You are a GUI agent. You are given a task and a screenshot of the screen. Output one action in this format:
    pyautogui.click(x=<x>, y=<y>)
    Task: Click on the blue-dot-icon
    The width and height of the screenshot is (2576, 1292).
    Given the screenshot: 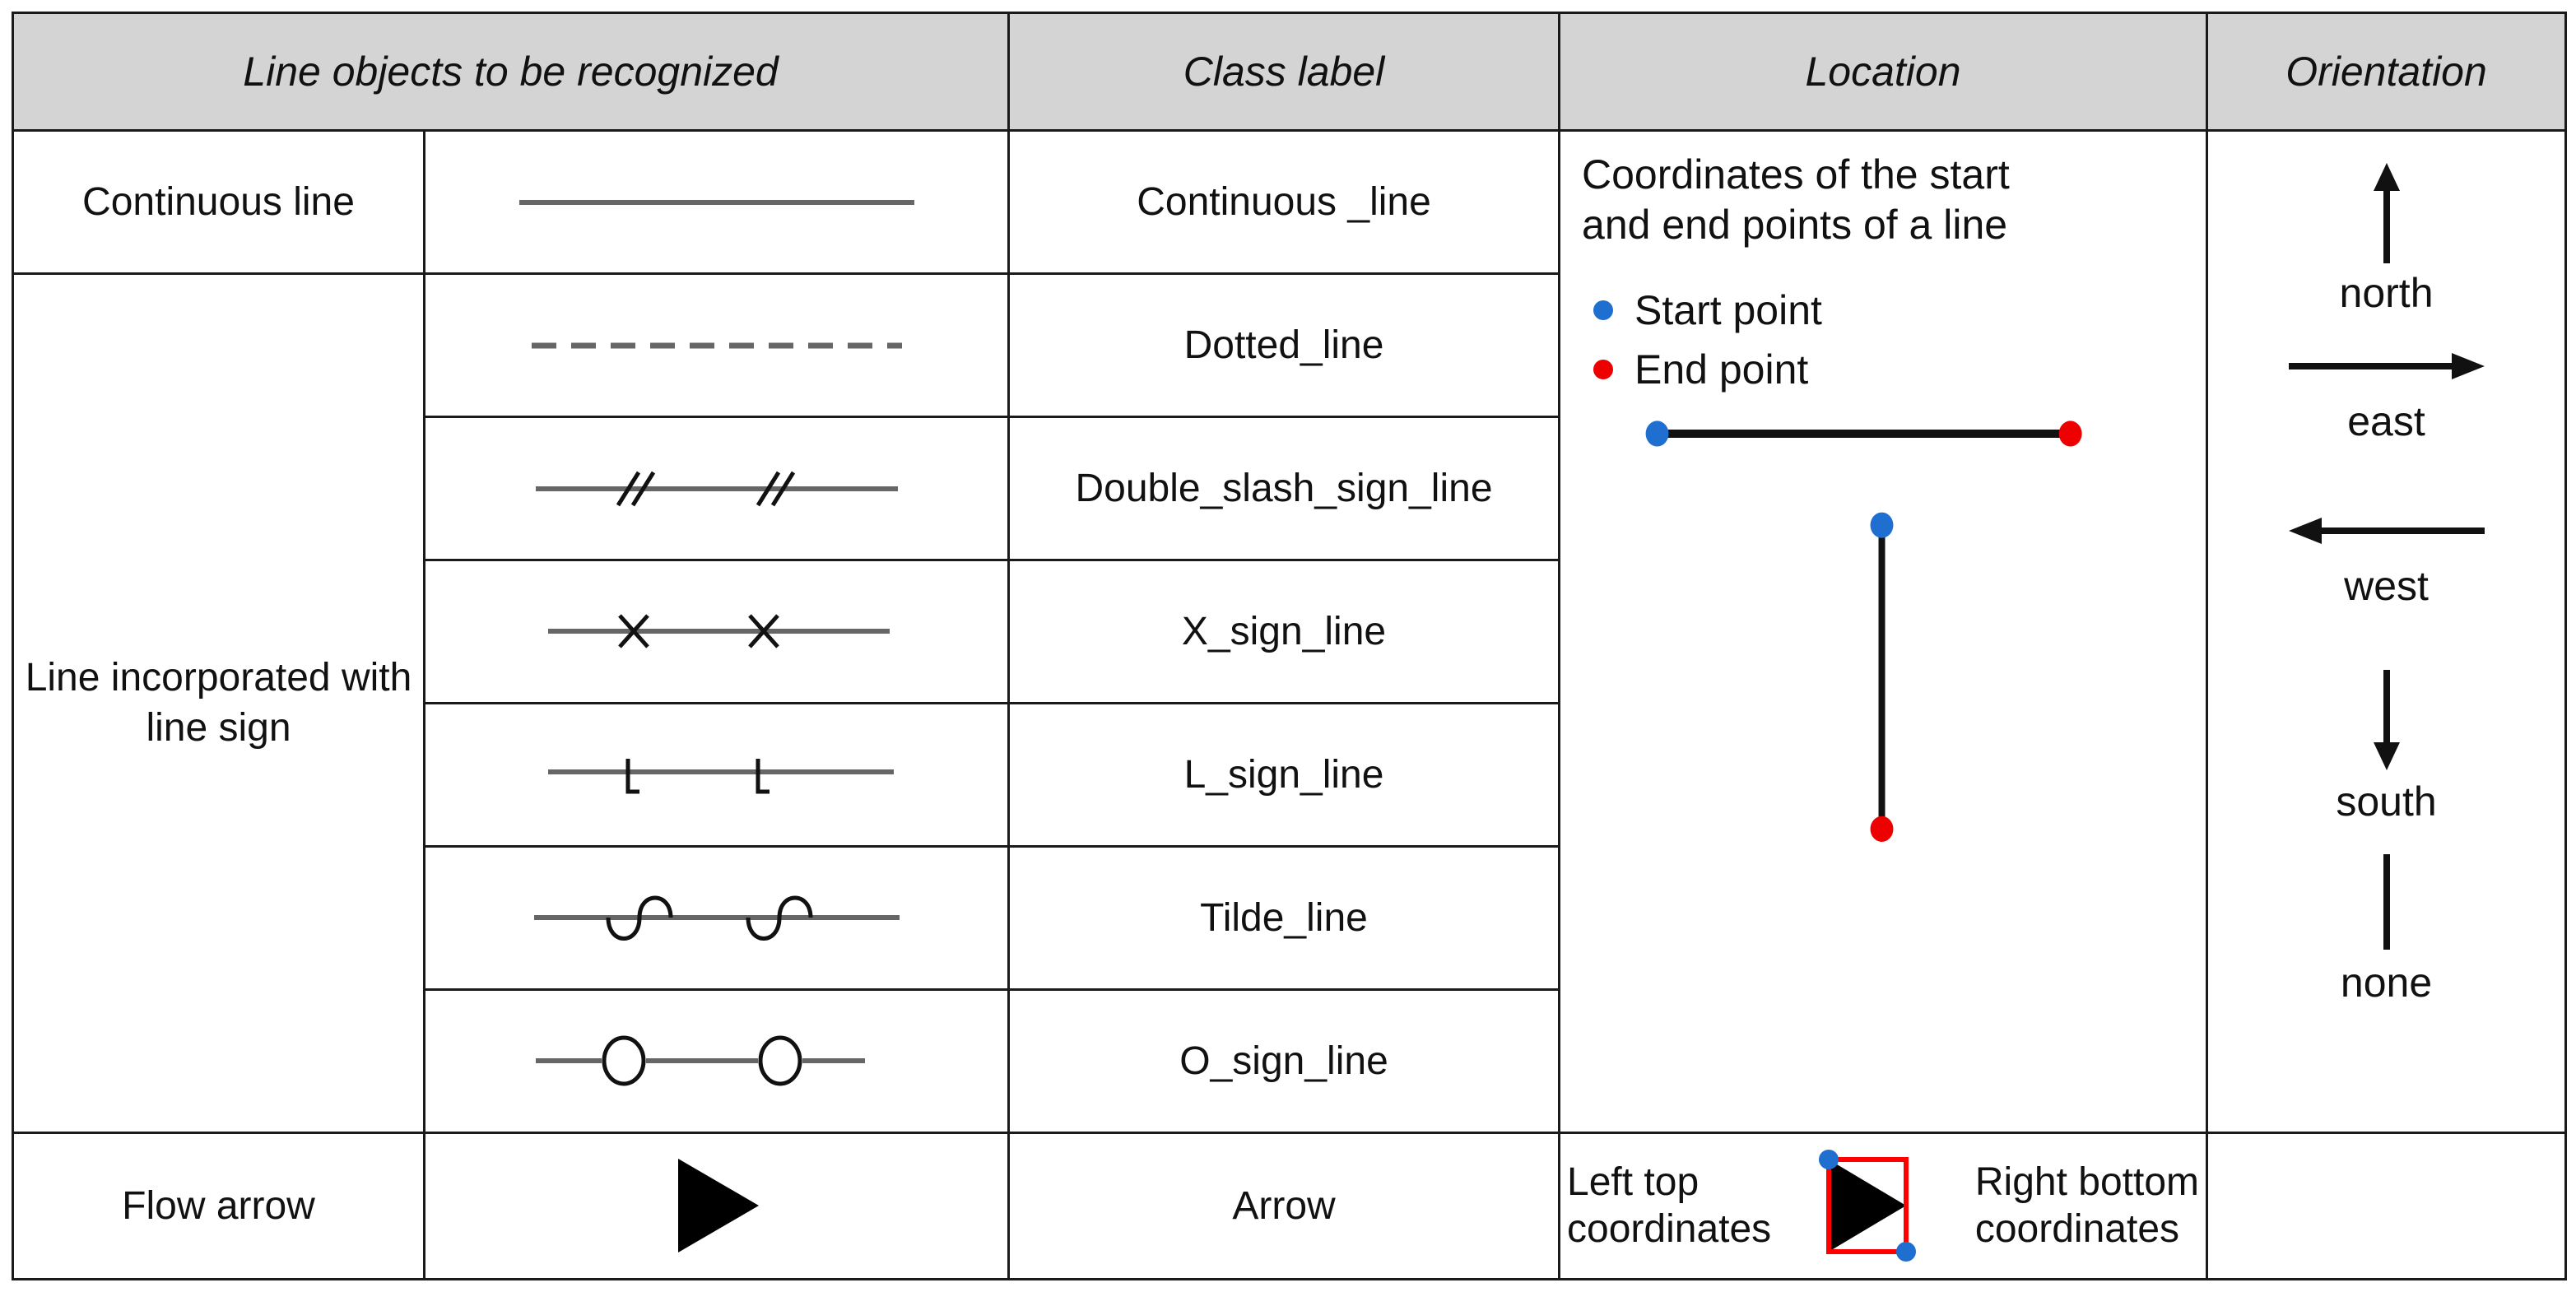 What is the action you would take?
    pyautogui.click(x=1603, y=310)
    